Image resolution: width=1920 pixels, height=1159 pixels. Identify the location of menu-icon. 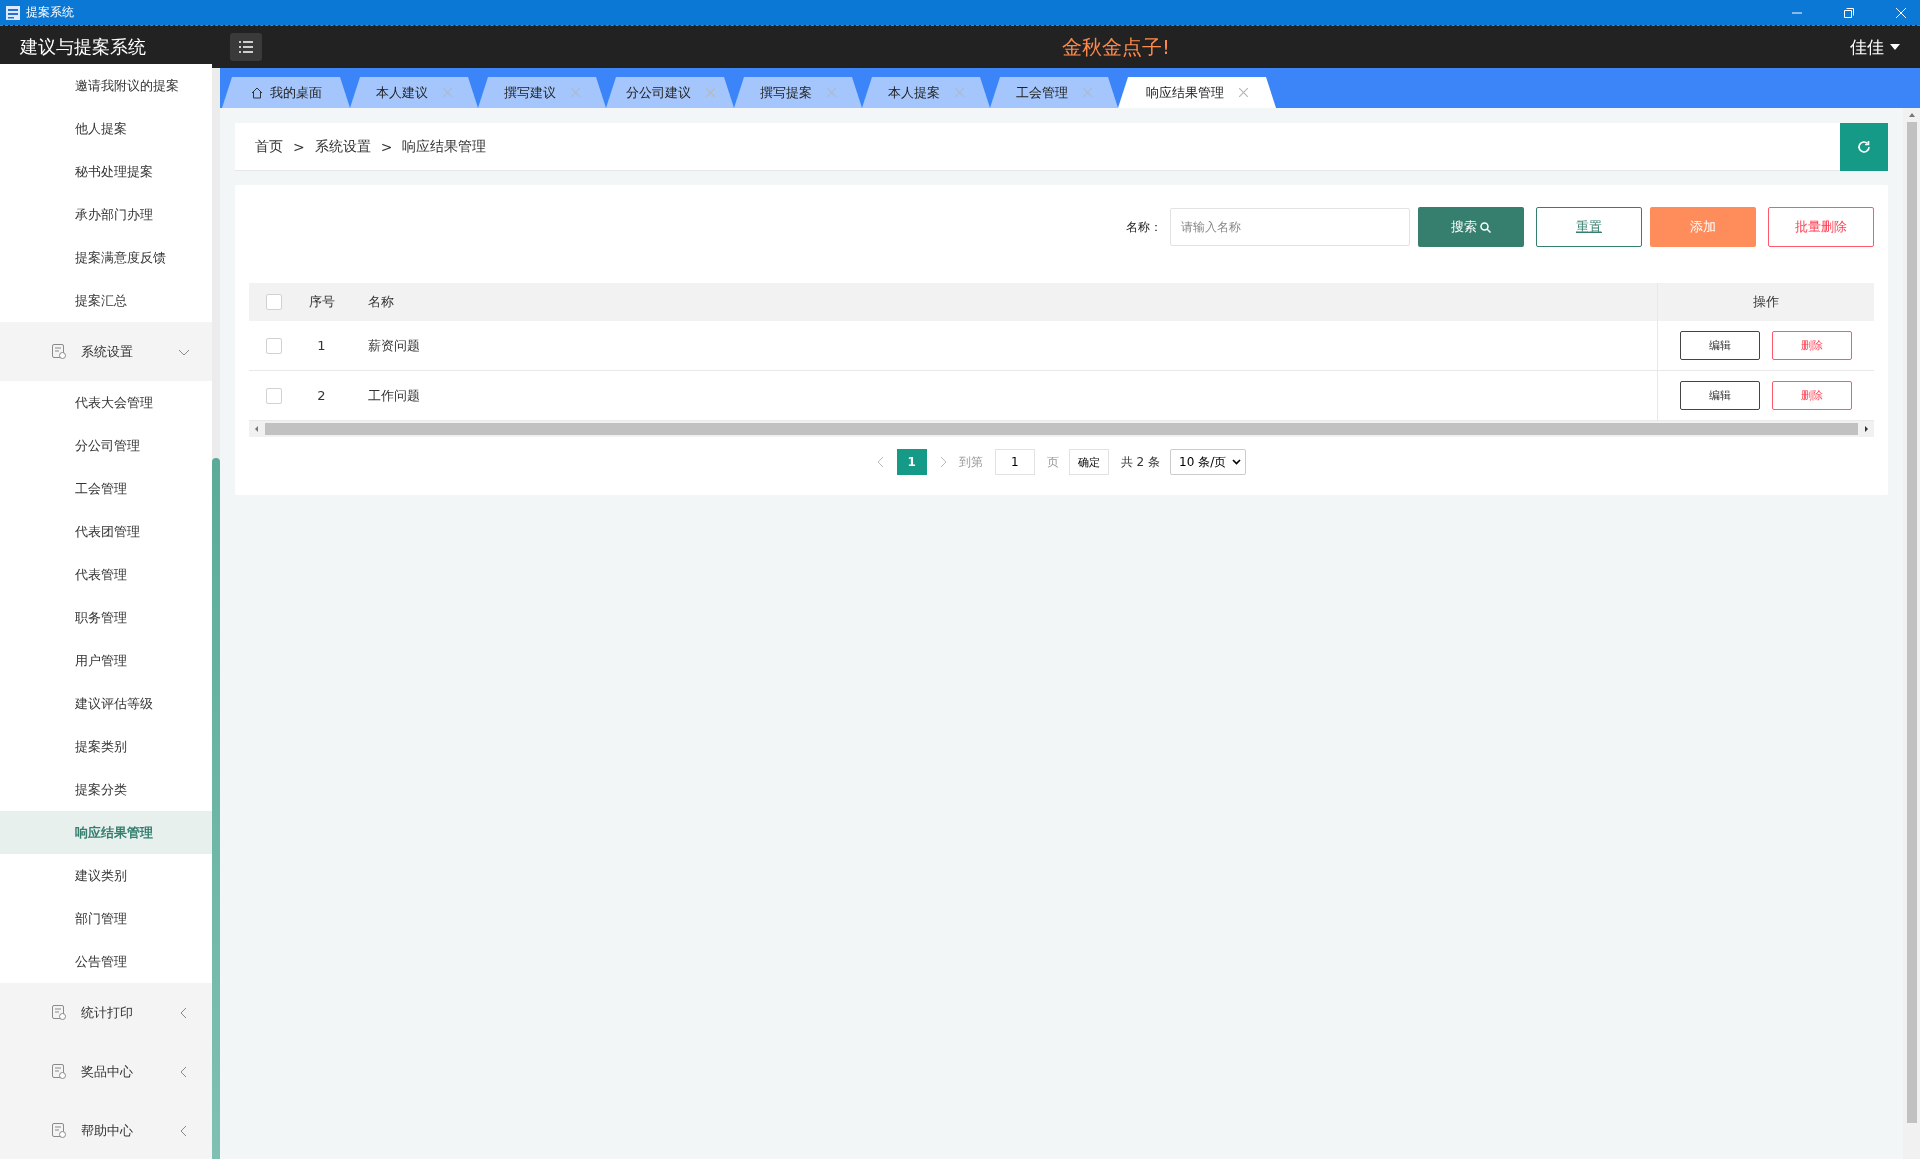
(246, 47).